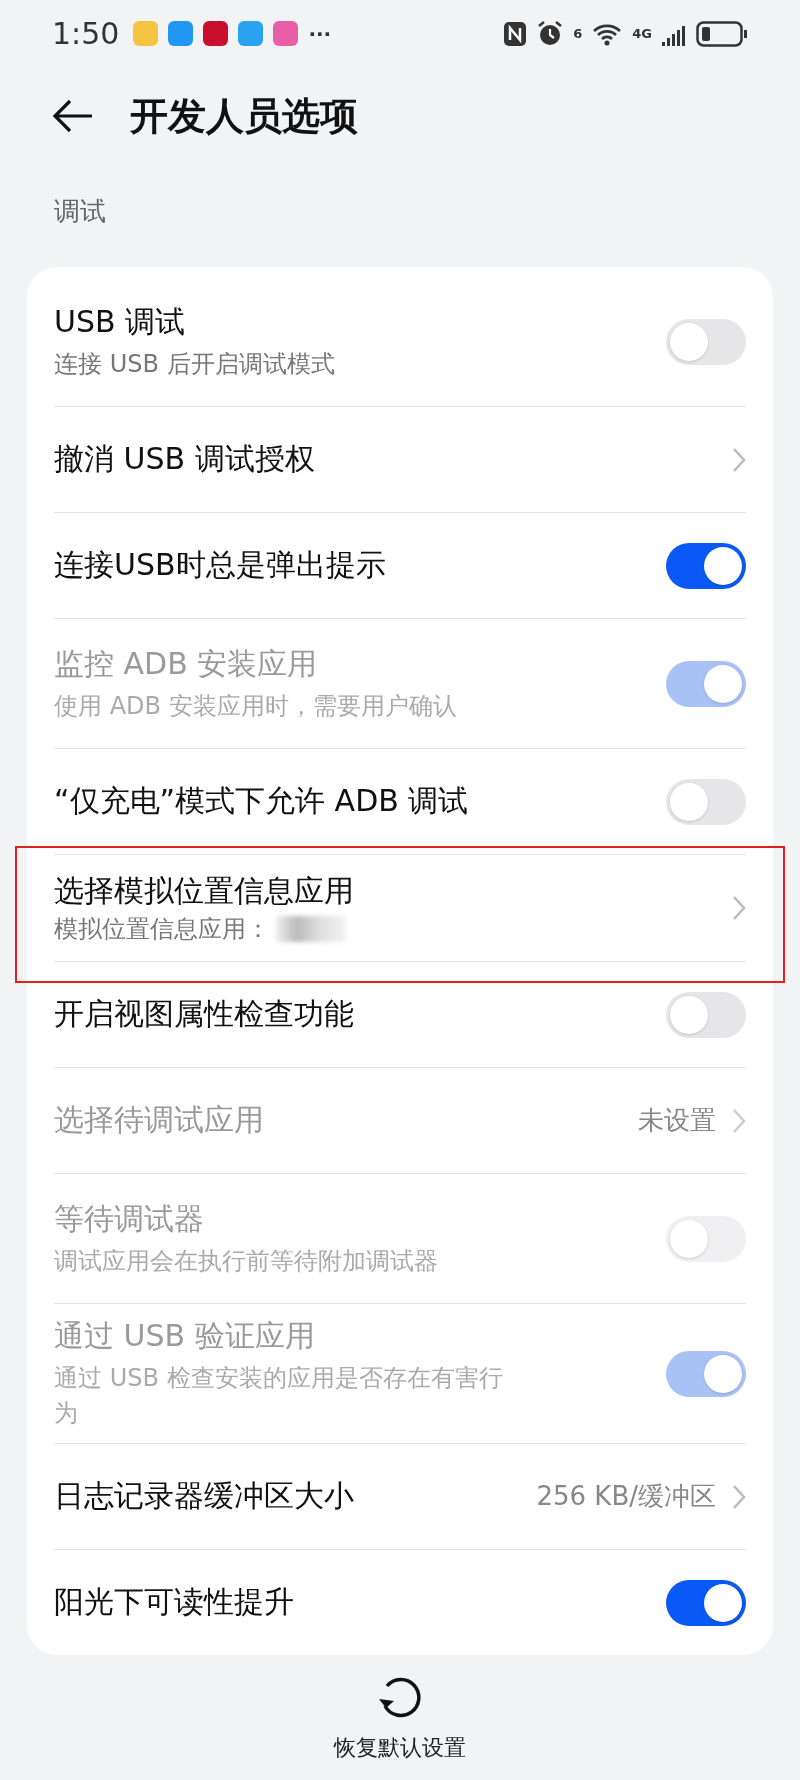  Describe the element at coordinates (352, 1015) in the screenshot. I see `setting-title: 开启视图属性检查功能` at that location.